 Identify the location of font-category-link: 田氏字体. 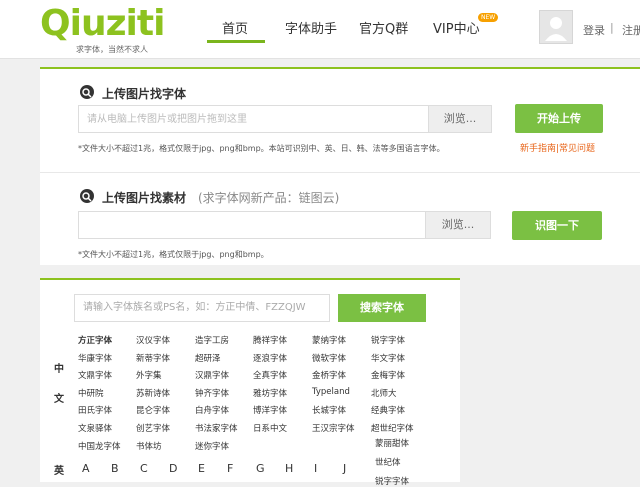
(95, 410).